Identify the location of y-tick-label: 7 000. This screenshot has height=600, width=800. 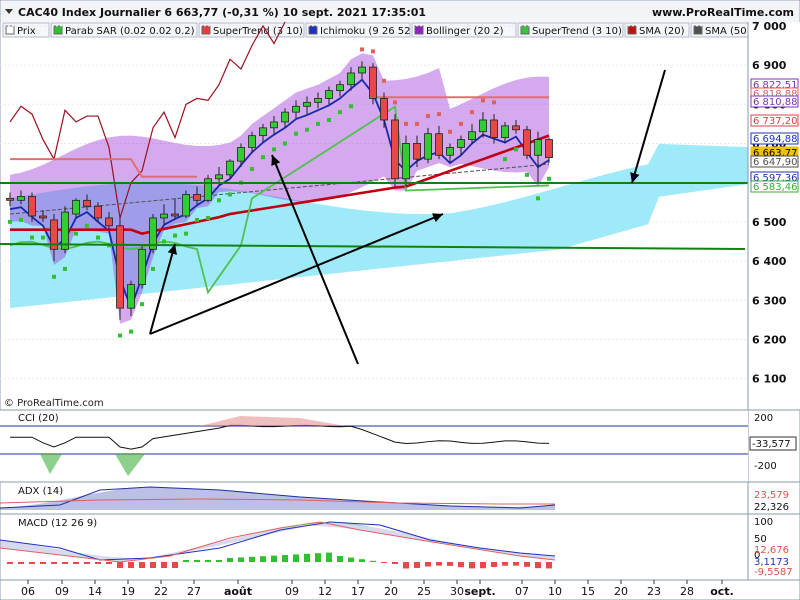
(769, 26).